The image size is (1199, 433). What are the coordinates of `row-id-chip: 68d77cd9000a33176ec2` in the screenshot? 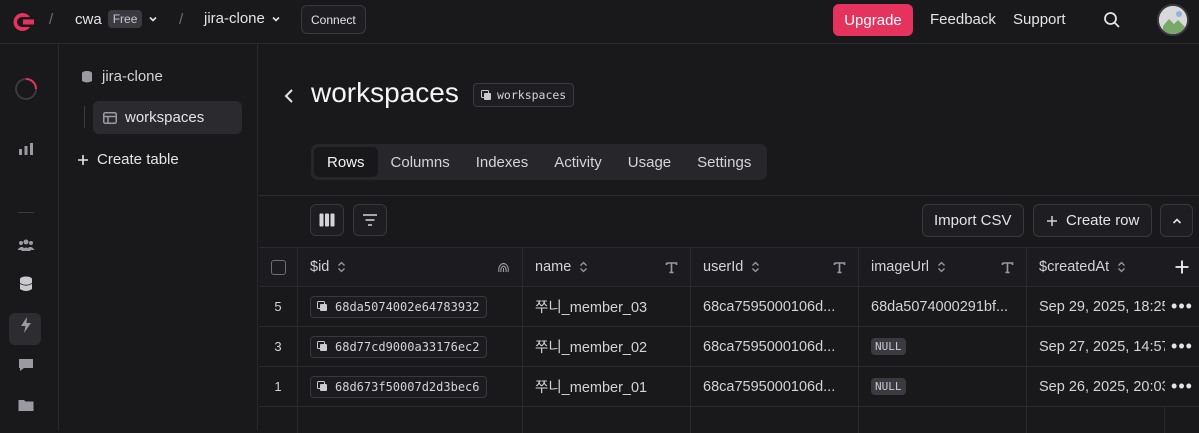 It's located at (398, 346).